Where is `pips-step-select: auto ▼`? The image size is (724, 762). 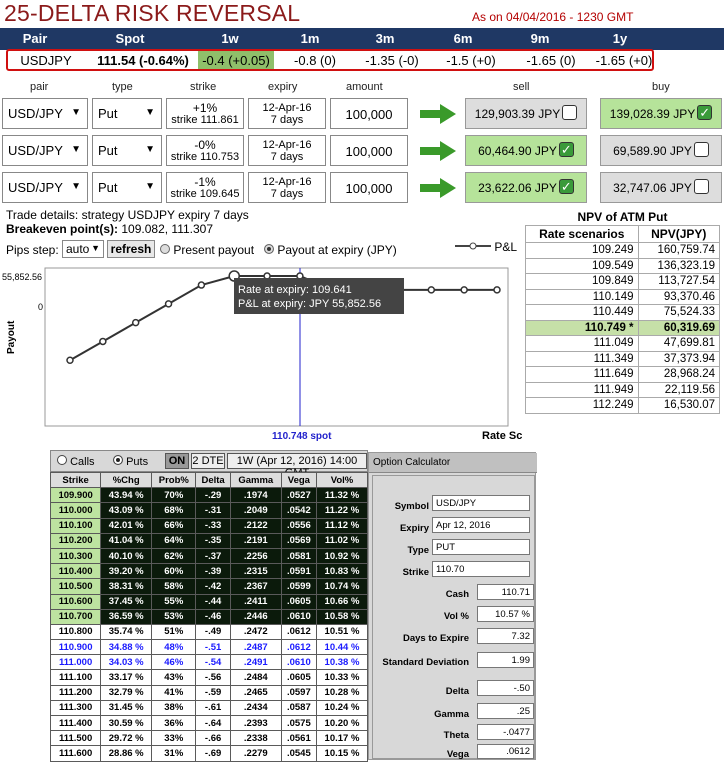 pips-step-select: auto ▼ is located at coordinates (83, 249).